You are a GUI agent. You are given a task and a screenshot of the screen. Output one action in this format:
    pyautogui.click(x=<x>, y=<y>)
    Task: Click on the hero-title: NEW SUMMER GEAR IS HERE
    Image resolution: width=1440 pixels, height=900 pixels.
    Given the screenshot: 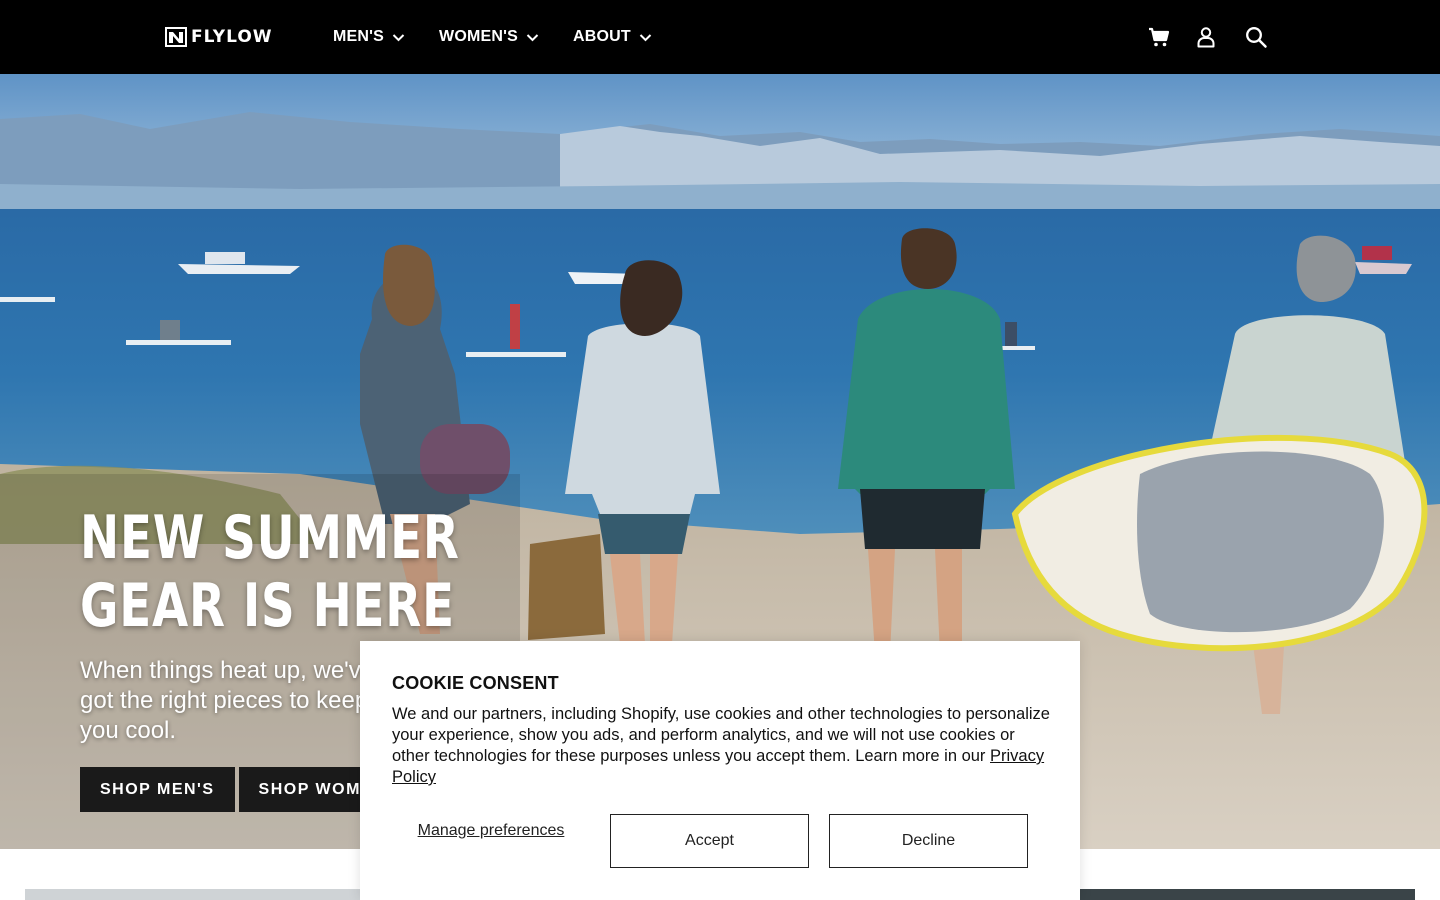 What is the action you would take?
    pyautogui.click(x=270, y=572)
    